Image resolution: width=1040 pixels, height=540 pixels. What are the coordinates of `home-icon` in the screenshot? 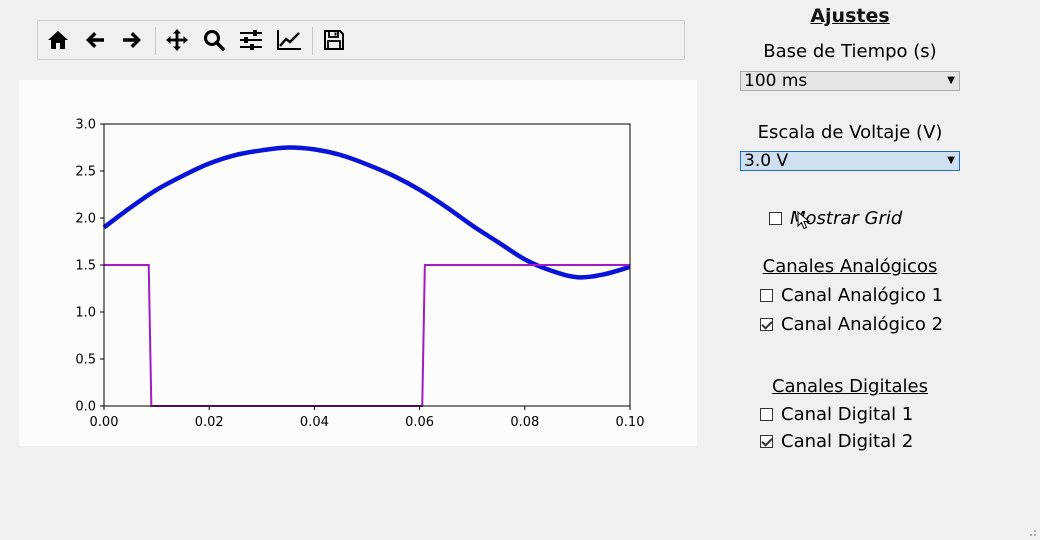 It's located at (58, 40).